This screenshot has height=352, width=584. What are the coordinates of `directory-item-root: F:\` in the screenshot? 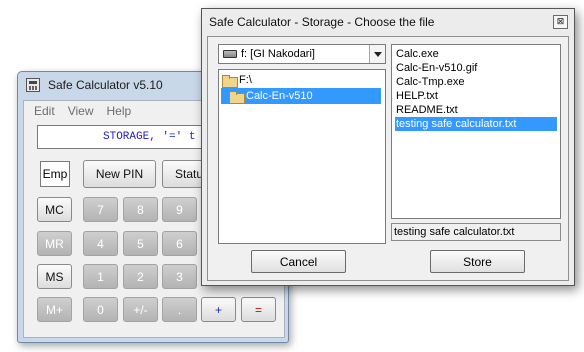 It's located at (239, 80).